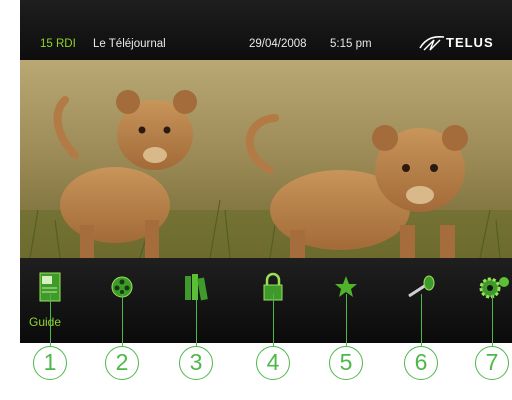 This screenshot has width=512, height=400. I want to click on time-display: 5:15 pm, so click(351, 44).